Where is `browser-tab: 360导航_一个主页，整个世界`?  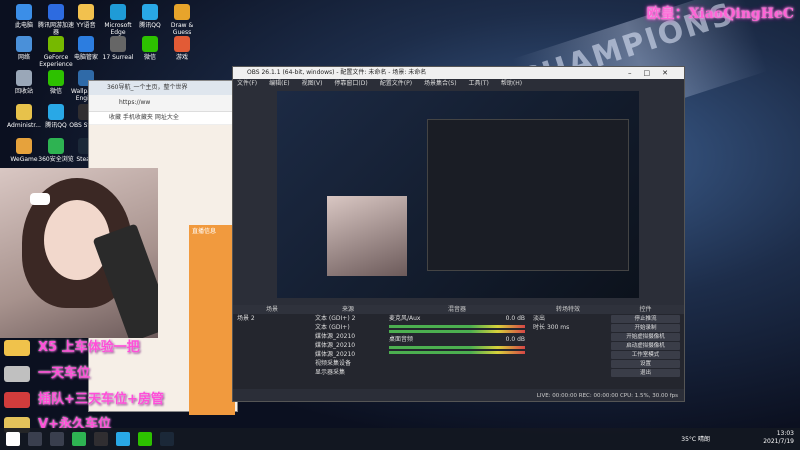 browser-tab: 360导航_一个主页，整个世界 is located at coordinates (163, 88).